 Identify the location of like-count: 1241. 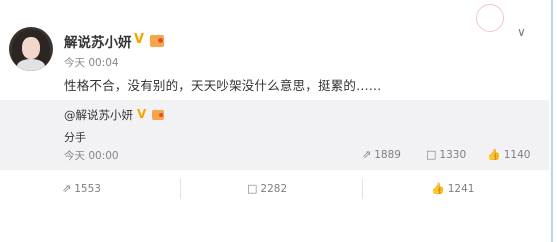
(461, 188).